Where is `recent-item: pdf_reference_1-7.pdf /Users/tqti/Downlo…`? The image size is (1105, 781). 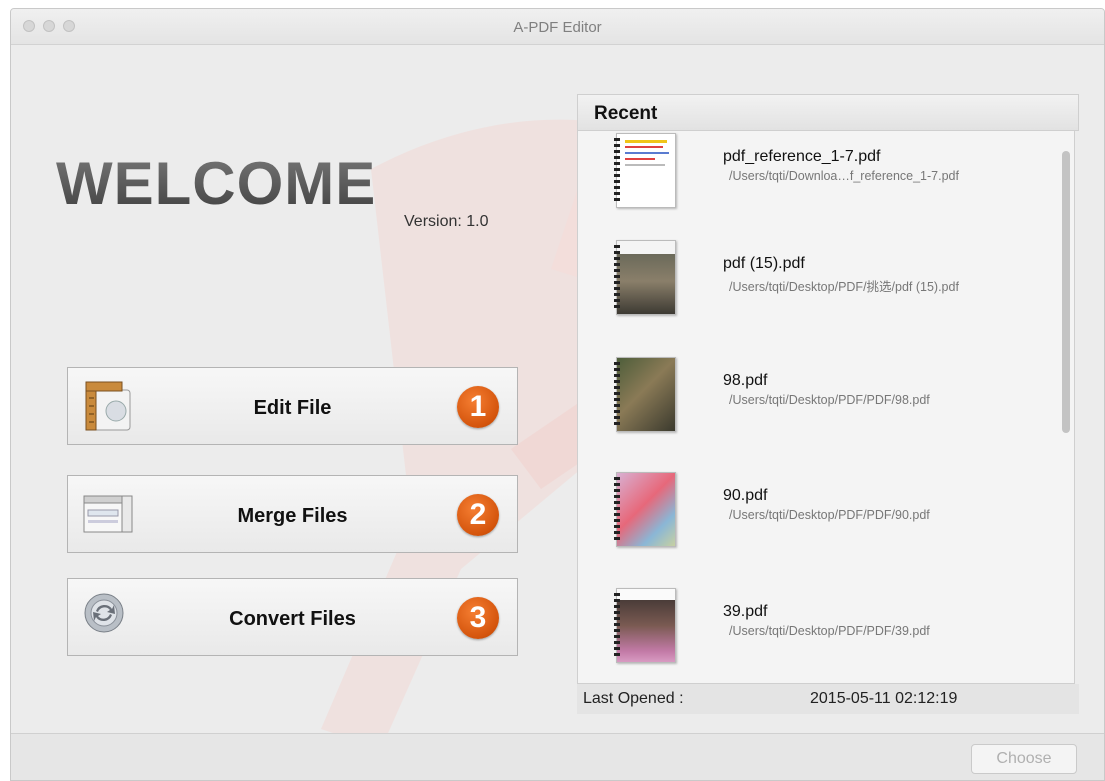
recent-item: pdf_reference_1-7.pdf /Users/tqti/Downlo… is located at coordinates (818, 190).